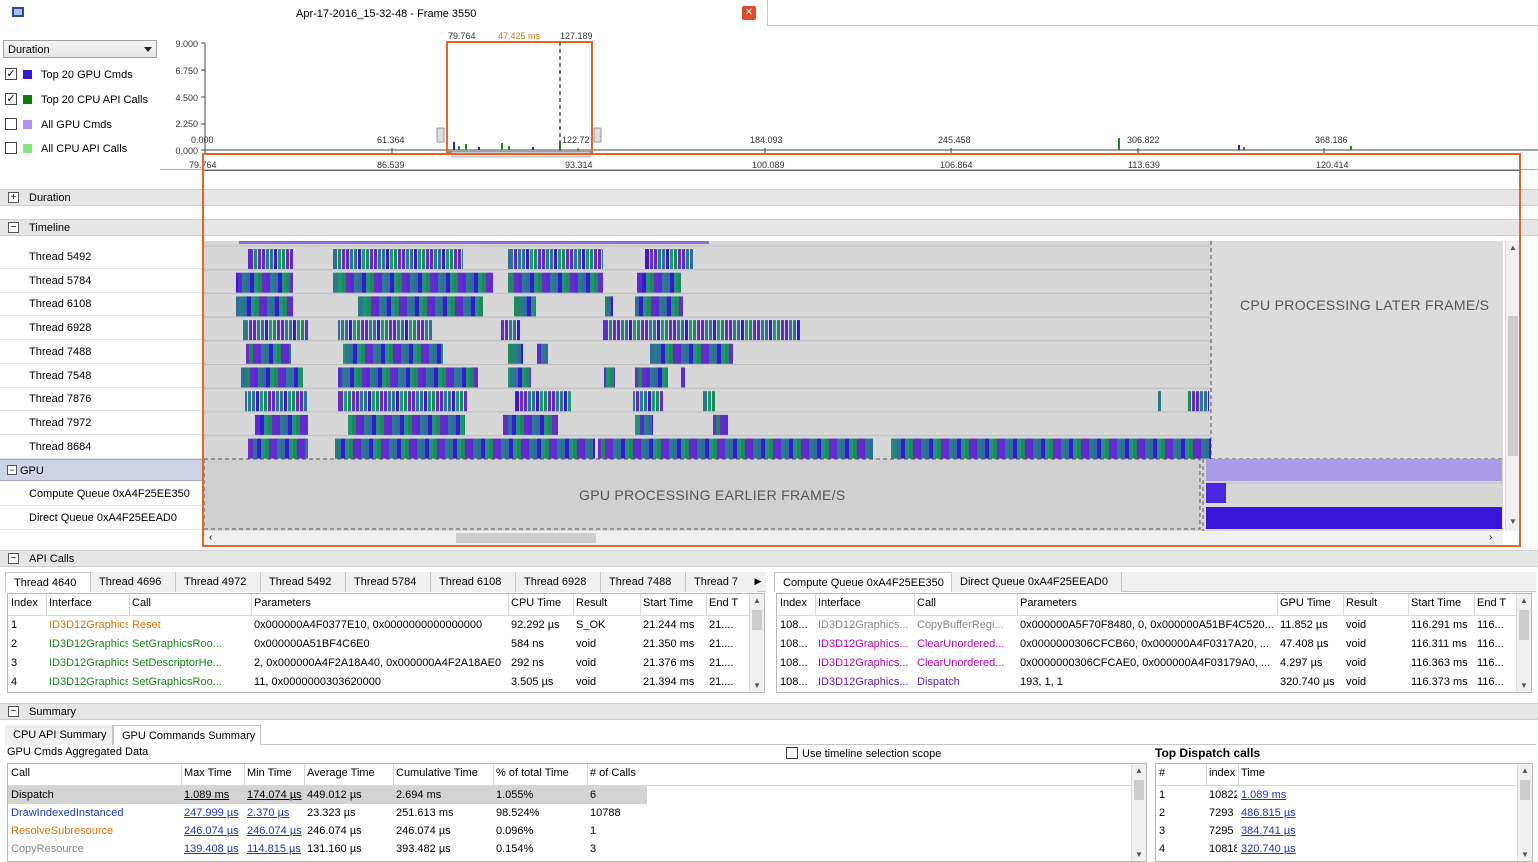 The height and width of the screenshot is (862, 1538). I want to click on selection-left-handle, so click(440, 135).